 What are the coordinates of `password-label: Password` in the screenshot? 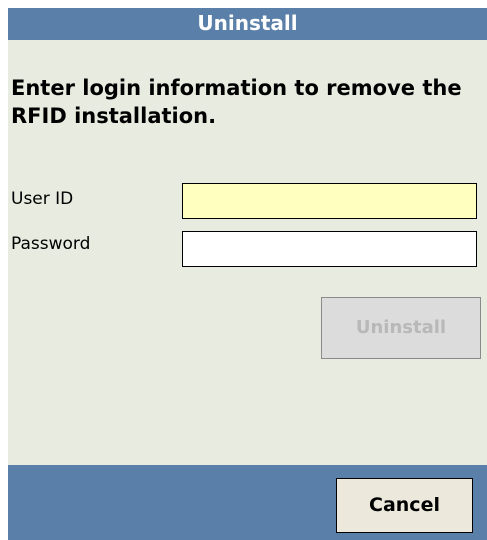 It's located at (51, 244).